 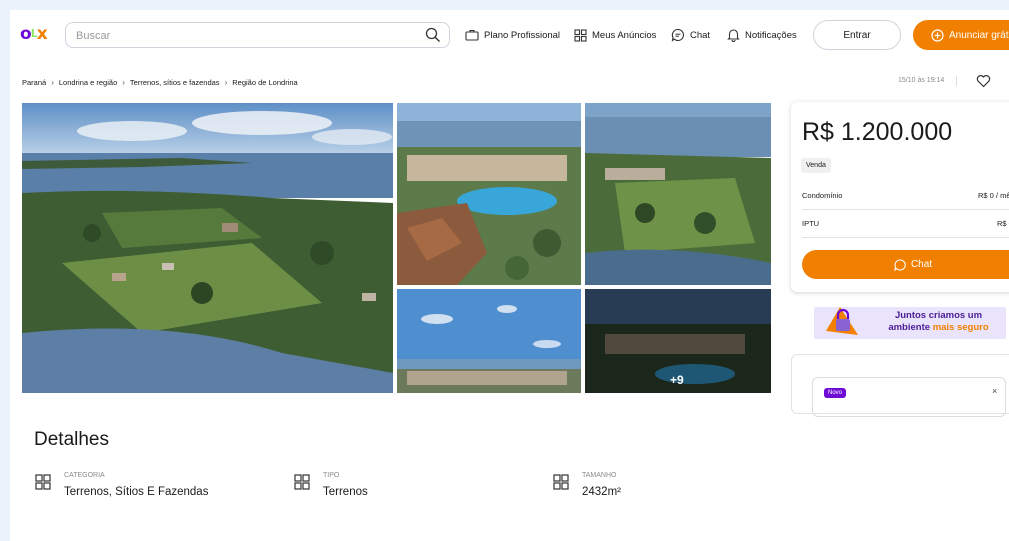 I want to click on details-title: Detalhes, so click(x=71, y=439).